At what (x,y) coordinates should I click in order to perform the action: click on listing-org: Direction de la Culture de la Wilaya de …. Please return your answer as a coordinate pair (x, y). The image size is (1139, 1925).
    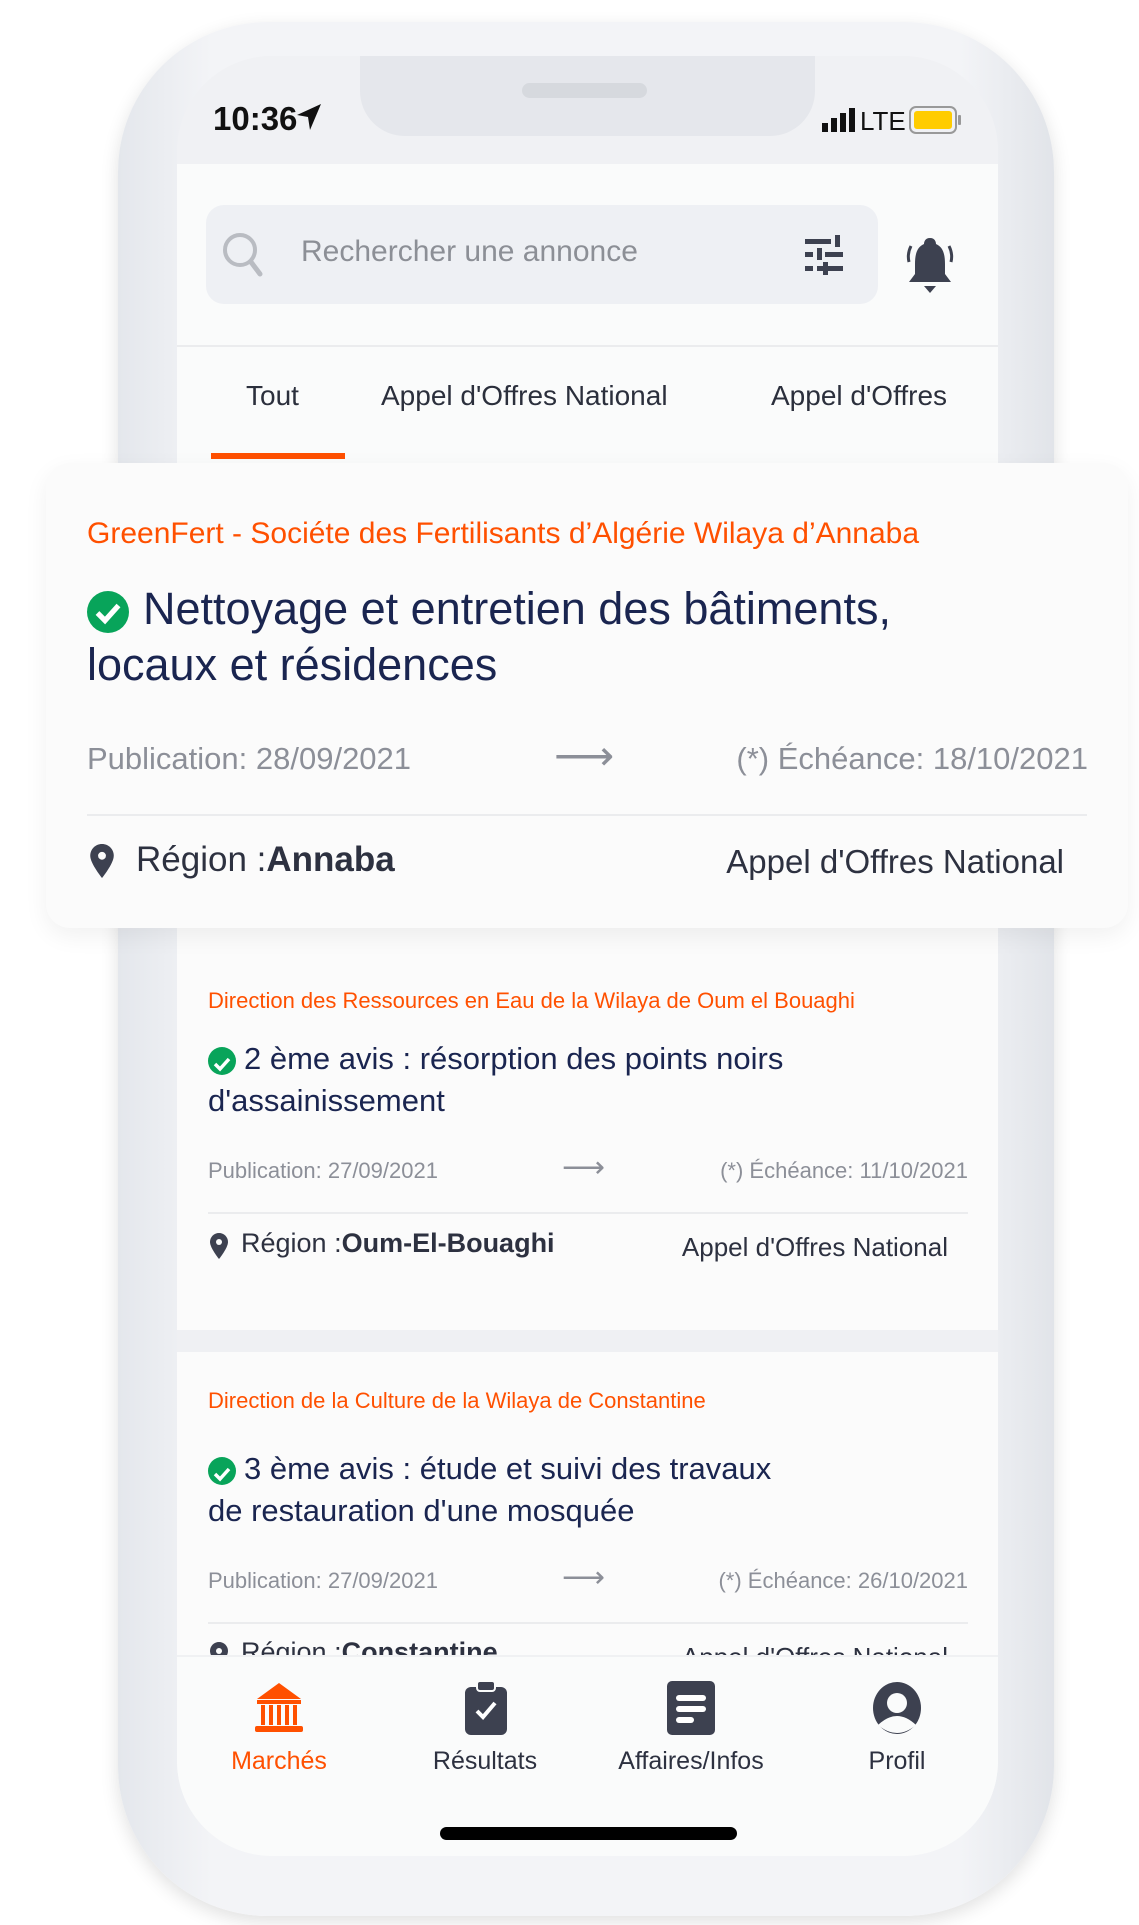
    Looking at the image, I should click on (457, 1400).